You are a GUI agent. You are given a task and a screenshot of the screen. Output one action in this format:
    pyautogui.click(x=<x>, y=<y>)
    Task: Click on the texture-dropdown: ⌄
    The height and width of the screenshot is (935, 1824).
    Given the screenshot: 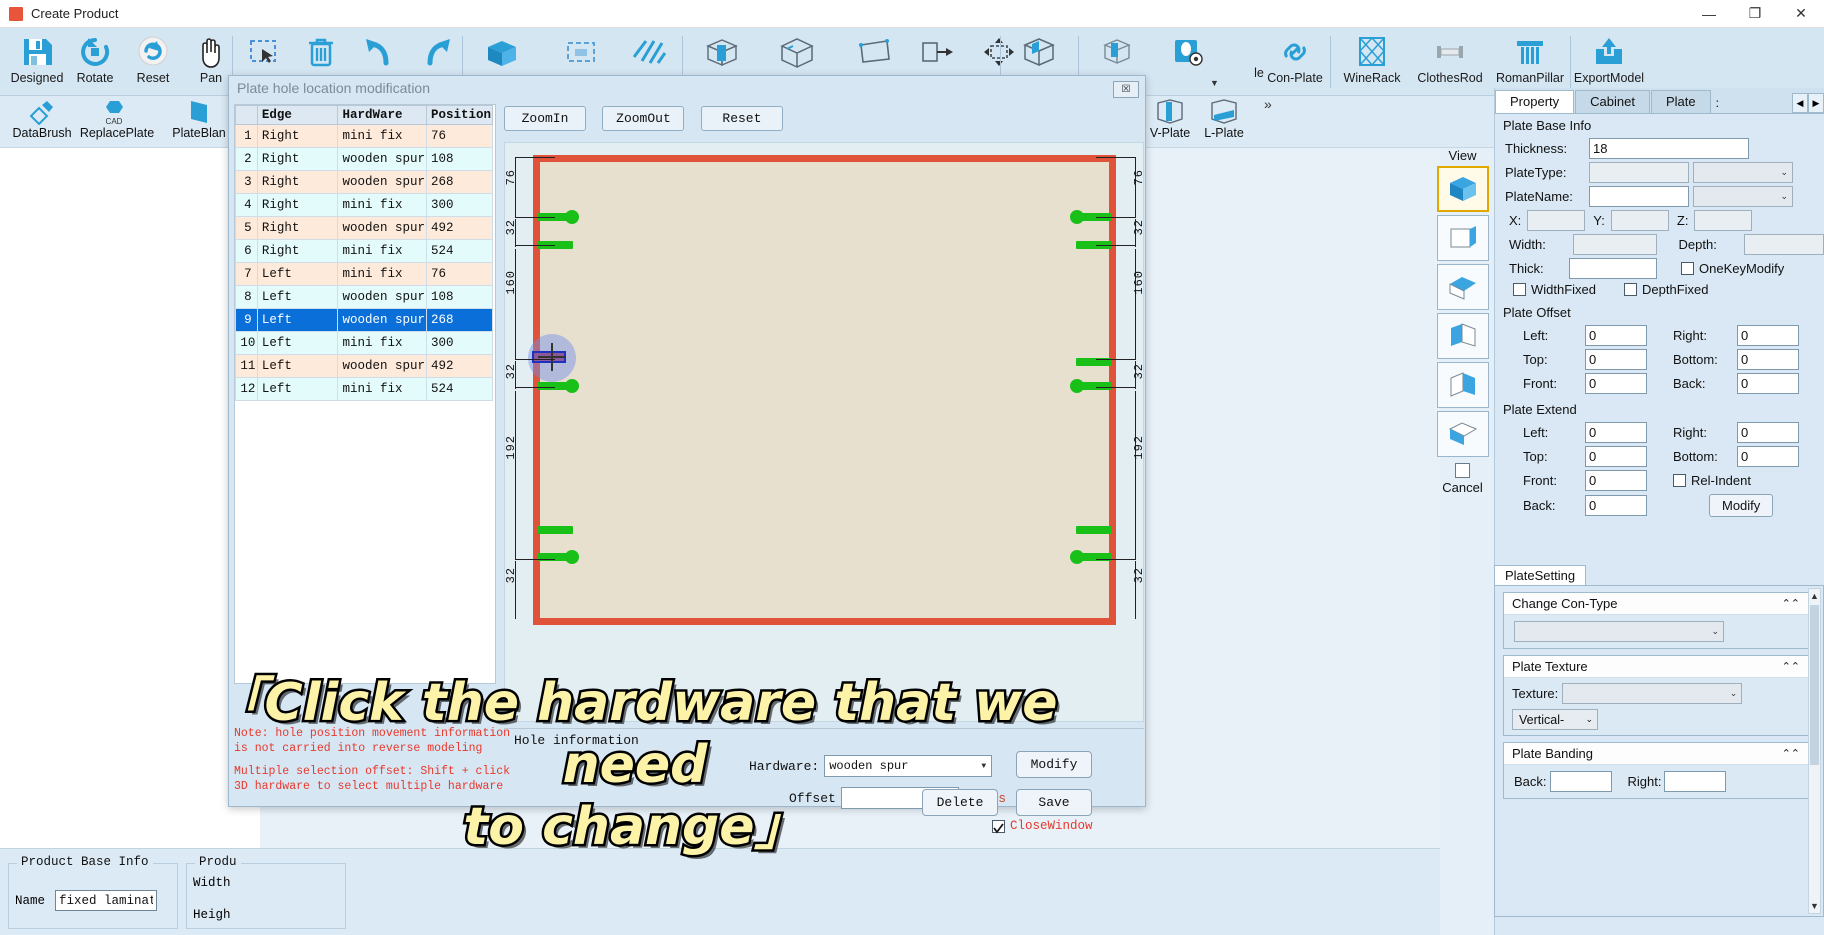 What is the action you would take?
    pyautogui.click(x=1652, y=693)
    